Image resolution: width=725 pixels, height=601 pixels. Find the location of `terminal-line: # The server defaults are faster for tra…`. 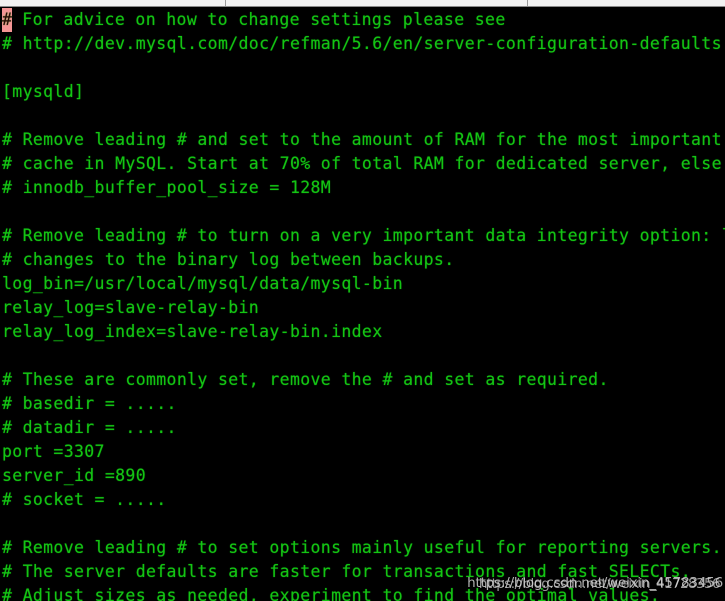

terminal-line: # The server defaults are faster for tra… is located at coordinates (347, 571).